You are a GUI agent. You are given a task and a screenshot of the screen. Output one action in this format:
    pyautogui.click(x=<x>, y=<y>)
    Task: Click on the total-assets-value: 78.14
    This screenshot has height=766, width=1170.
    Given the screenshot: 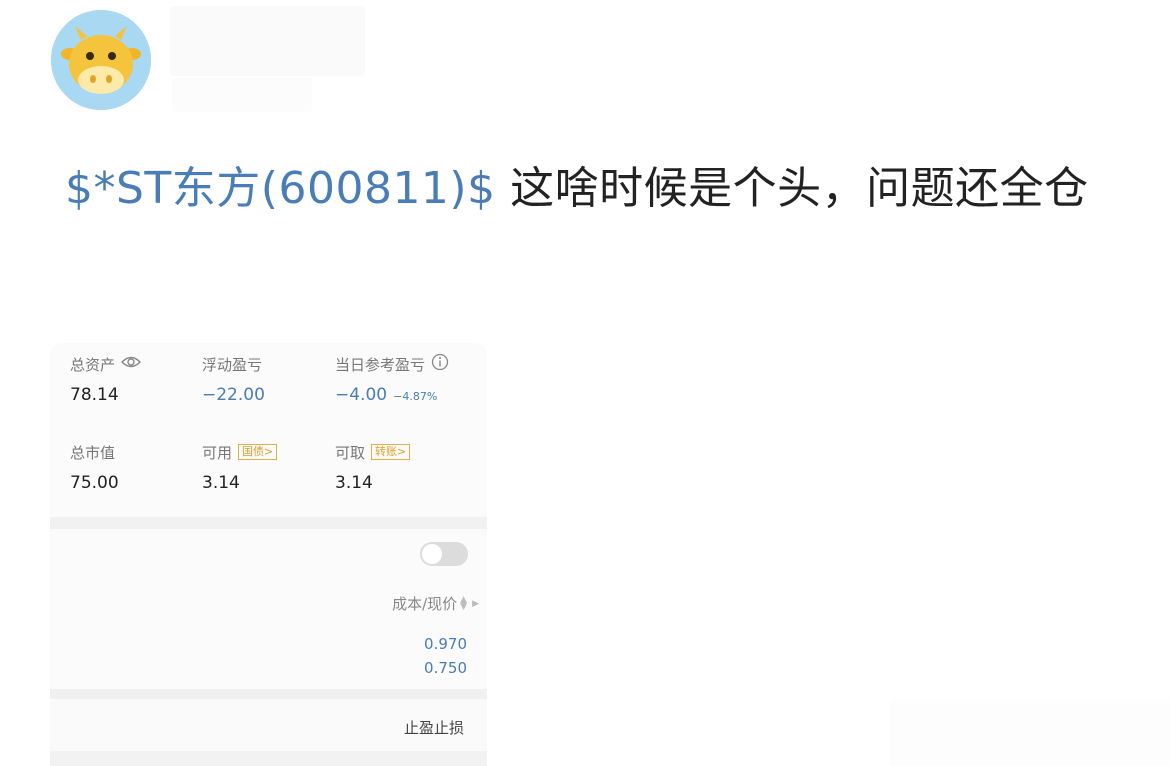 What is the action you would take?
    pyautogui.click(x=94, y=395)
    